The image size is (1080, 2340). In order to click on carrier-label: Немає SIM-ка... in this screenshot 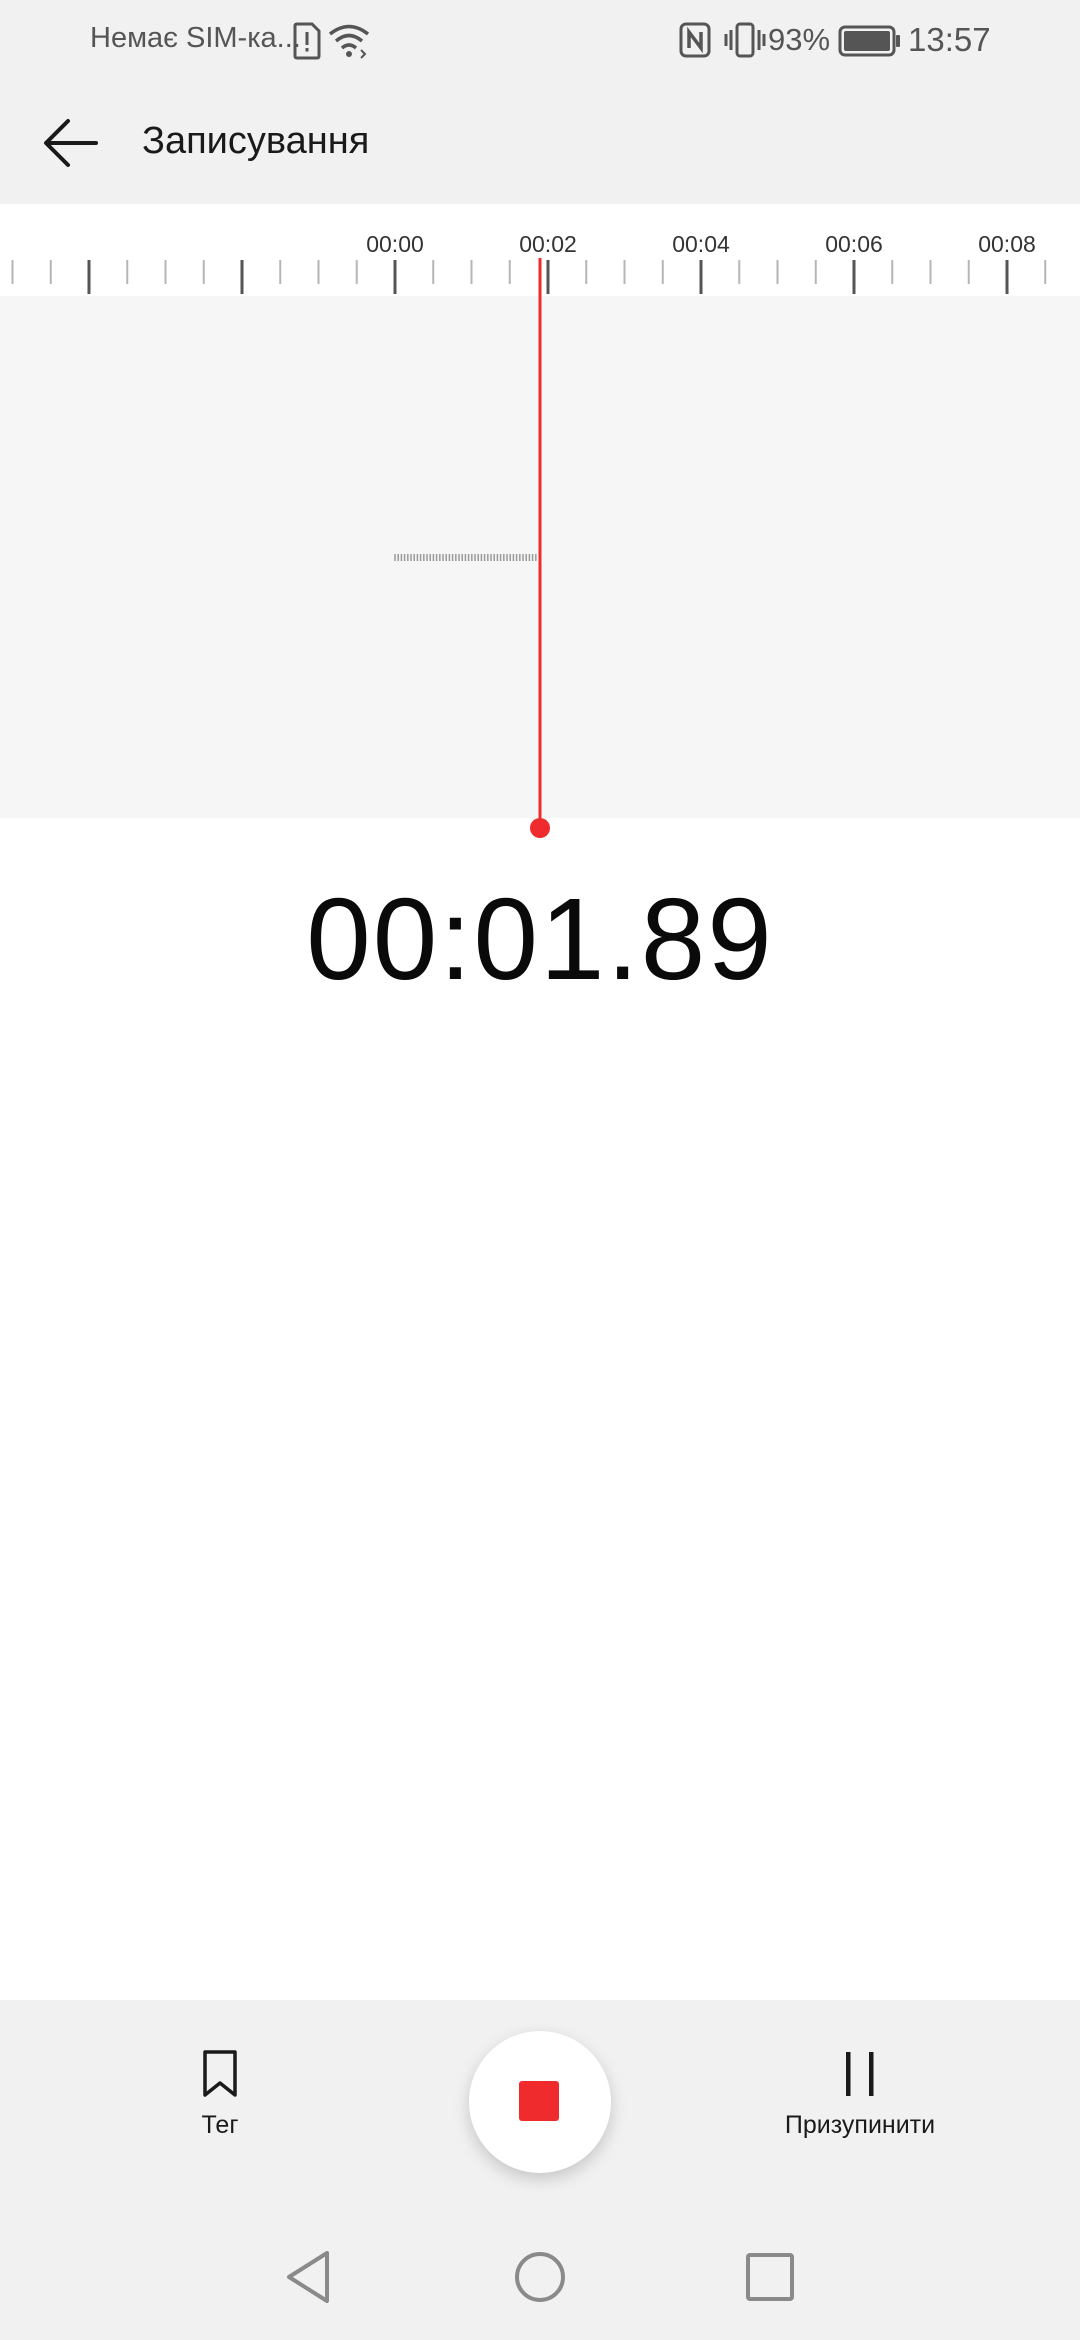, I will do `click(195, 38)`.